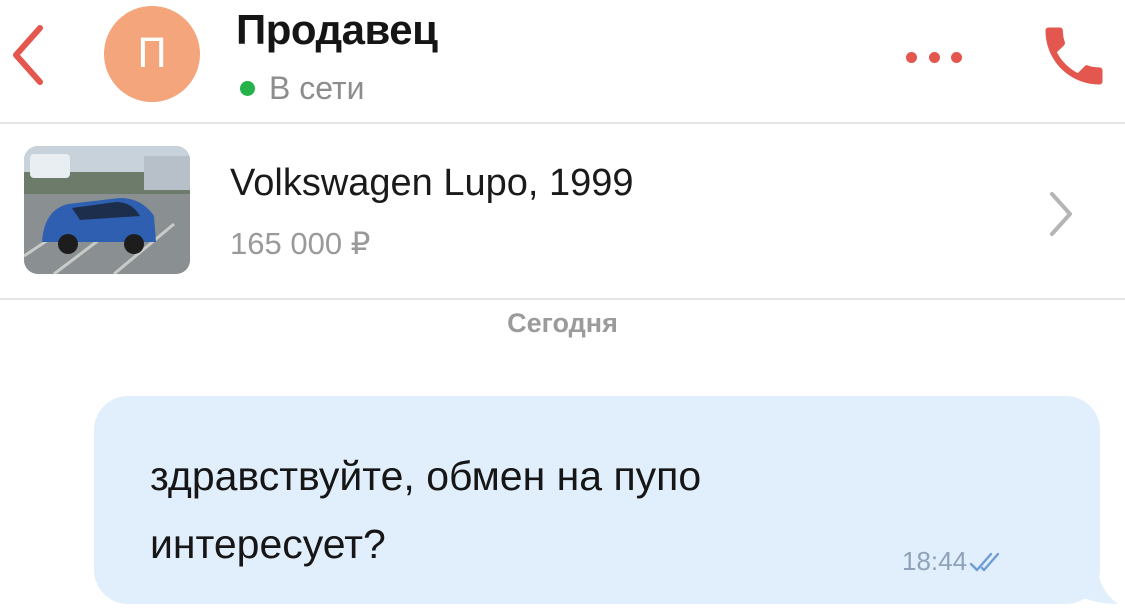 The height and width of the screenshot is (615, 1125). I want to click on message-line: интересует?, so click(268, 544).